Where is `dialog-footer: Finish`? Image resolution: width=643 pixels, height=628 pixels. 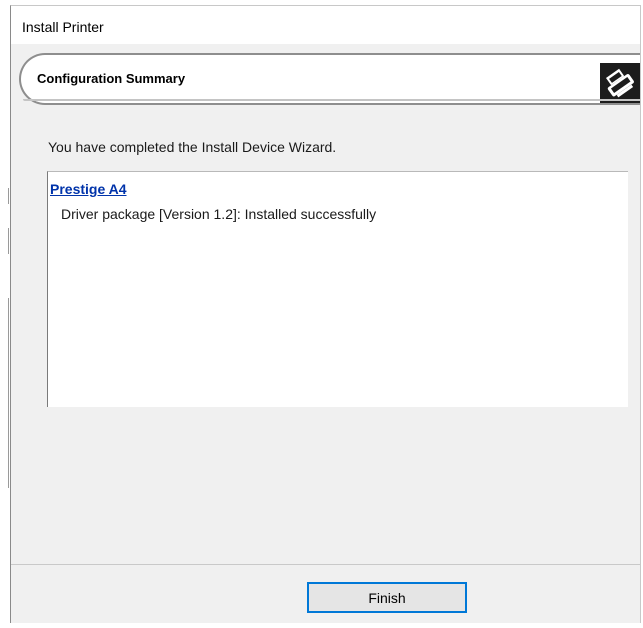
dialog-footer: Finish is located at coordinates (325, 596).